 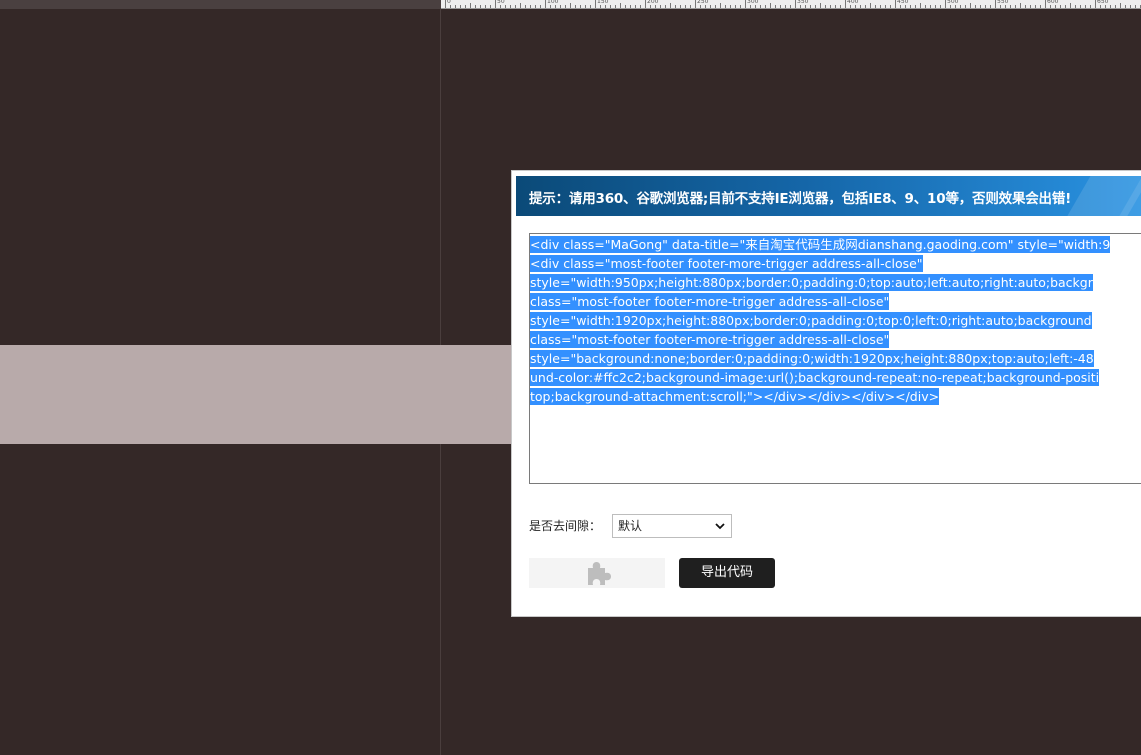 What do you see at coordinates (803, 2) in the screenshot?
I see `ruler-label: 350` at bounding box center [803, 2].